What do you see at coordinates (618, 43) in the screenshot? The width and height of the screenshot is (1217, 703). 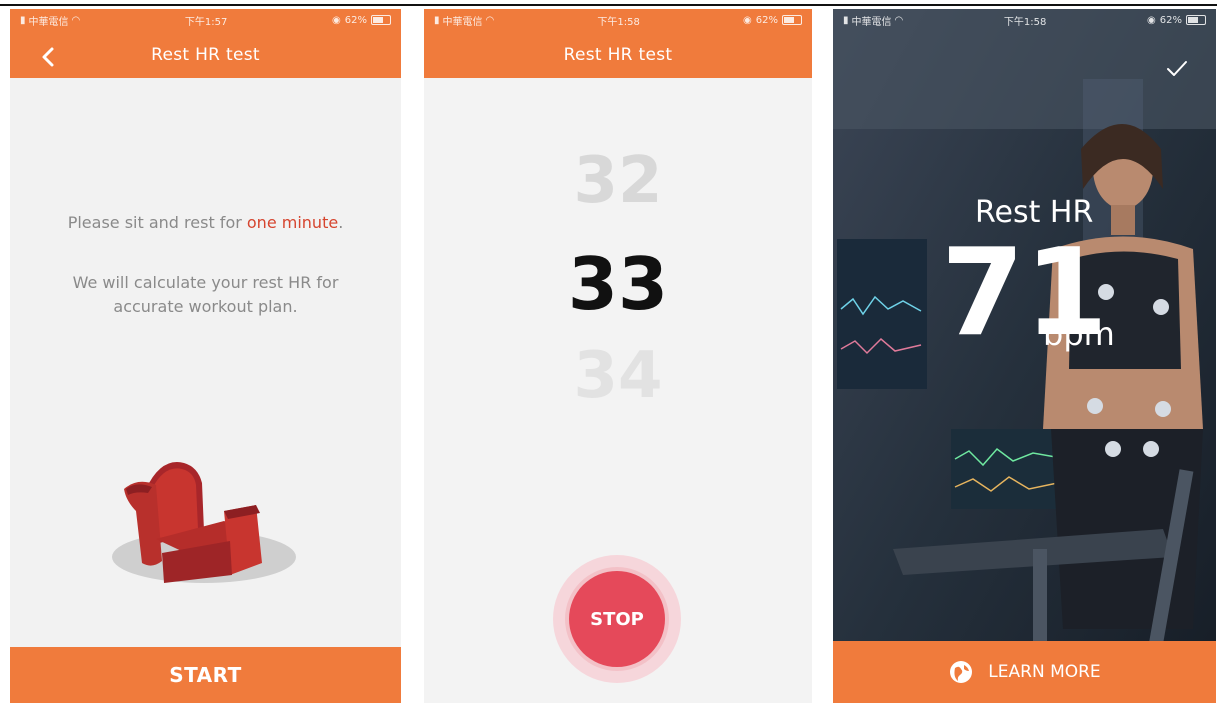 I see `nav-bar: ▮ 中華電信 ◠ 下午1:58 ◉ 62% Rest HR test` at bounding box center [618, 43].